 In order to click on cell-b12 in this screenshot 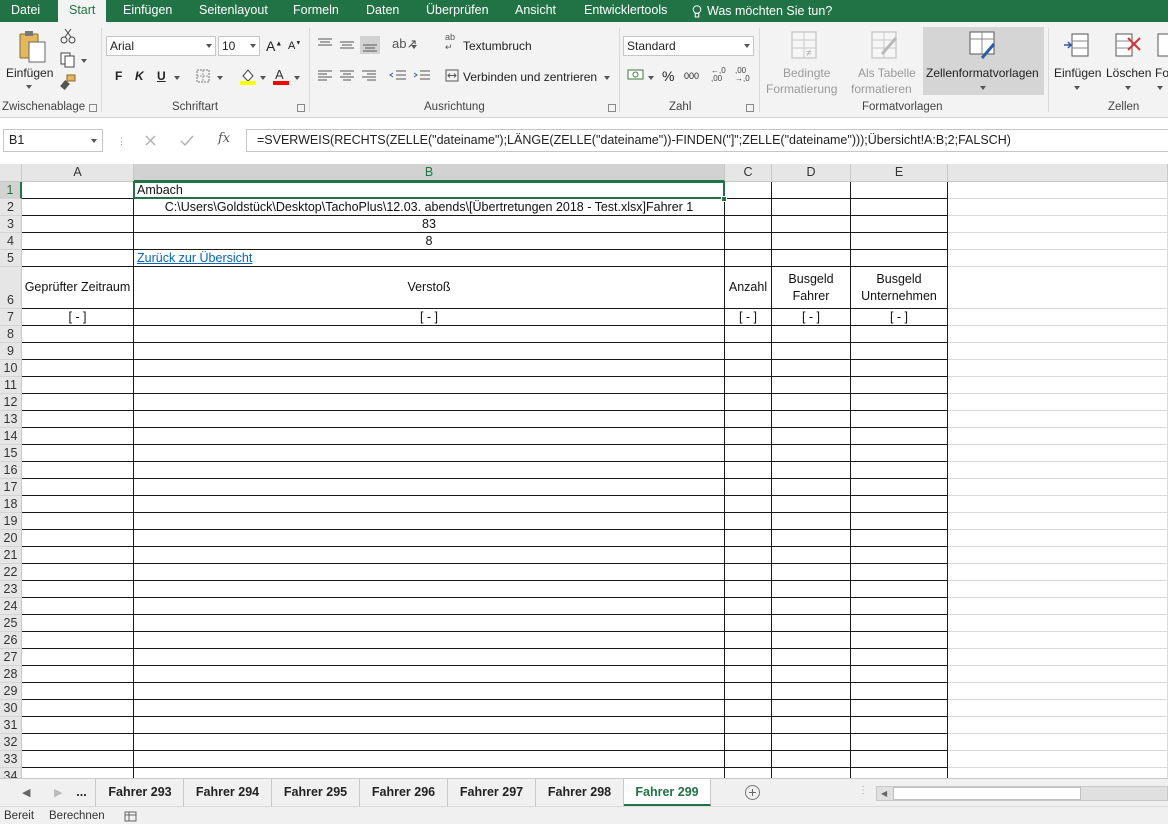, I will do `click(429, 402)`.